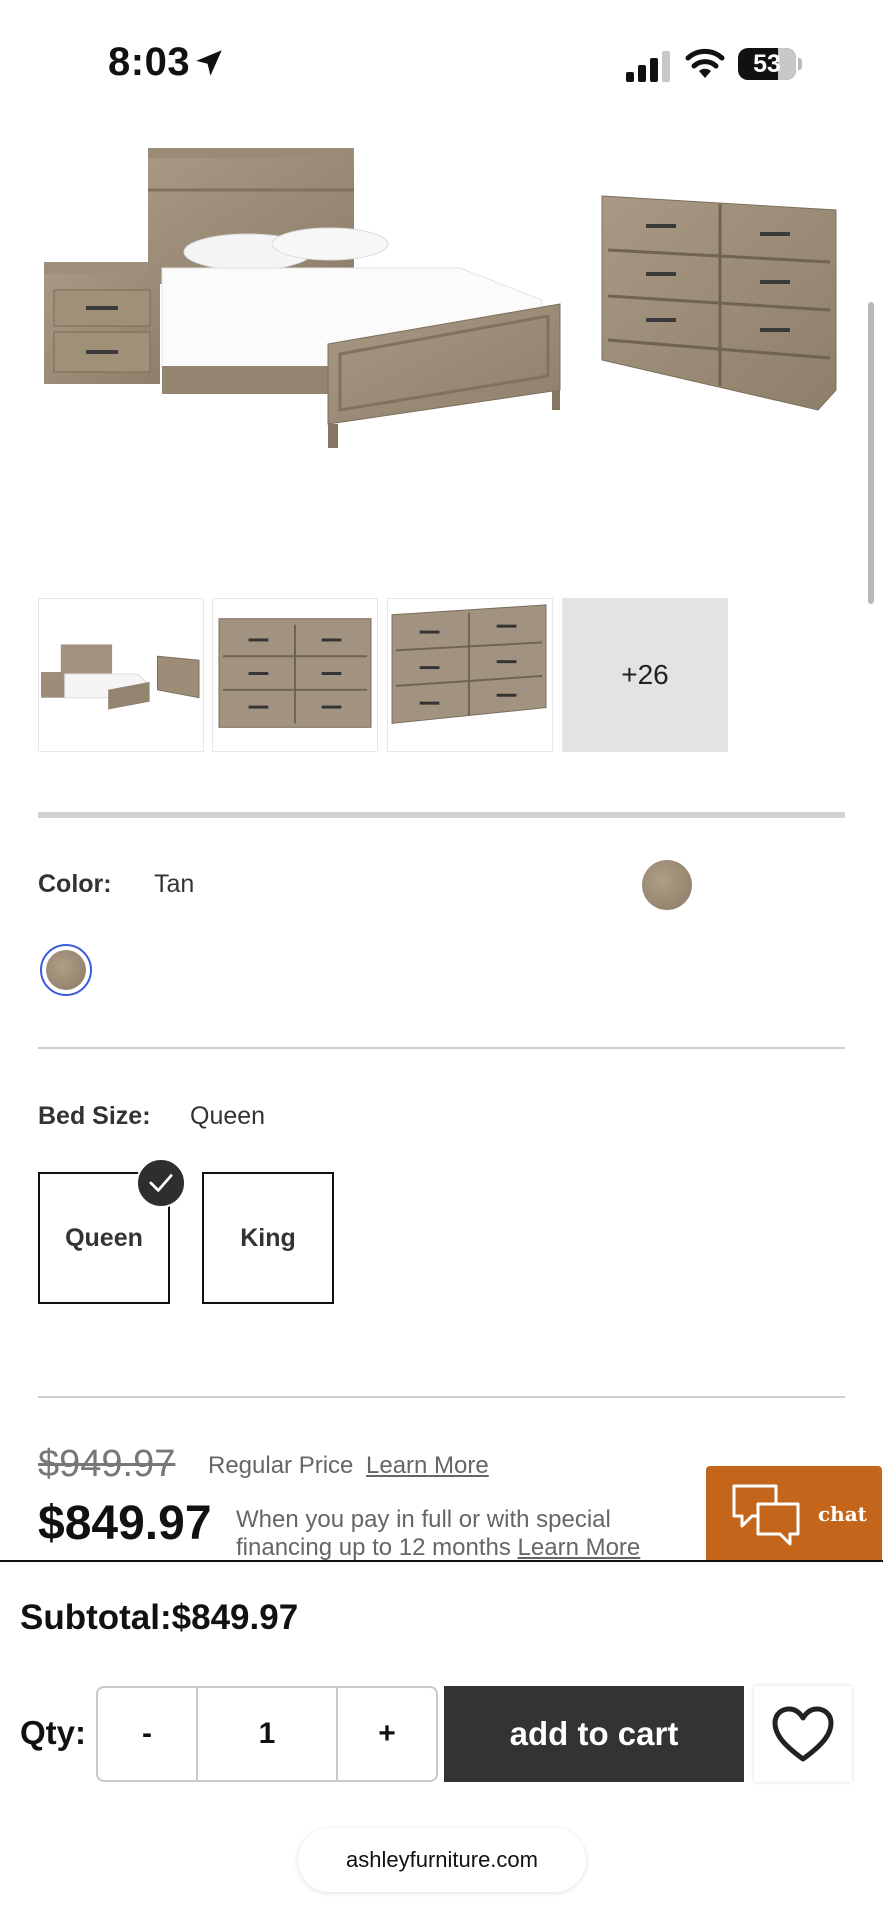 The width and height of the screenshot is (883, 1920). What do you see at coordinates (268, 1238) in the screenshot?
I see `size-option-king: King` at bounding box center [268, 1238].